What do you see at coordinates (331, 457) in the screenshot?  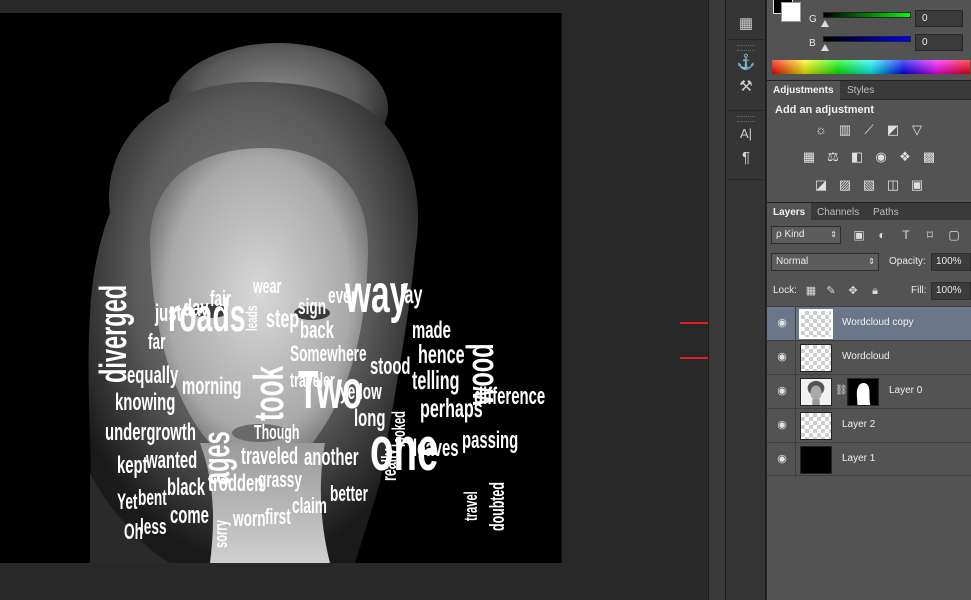 I see `wordcloud-word: another` at bounding box center [331, 457].